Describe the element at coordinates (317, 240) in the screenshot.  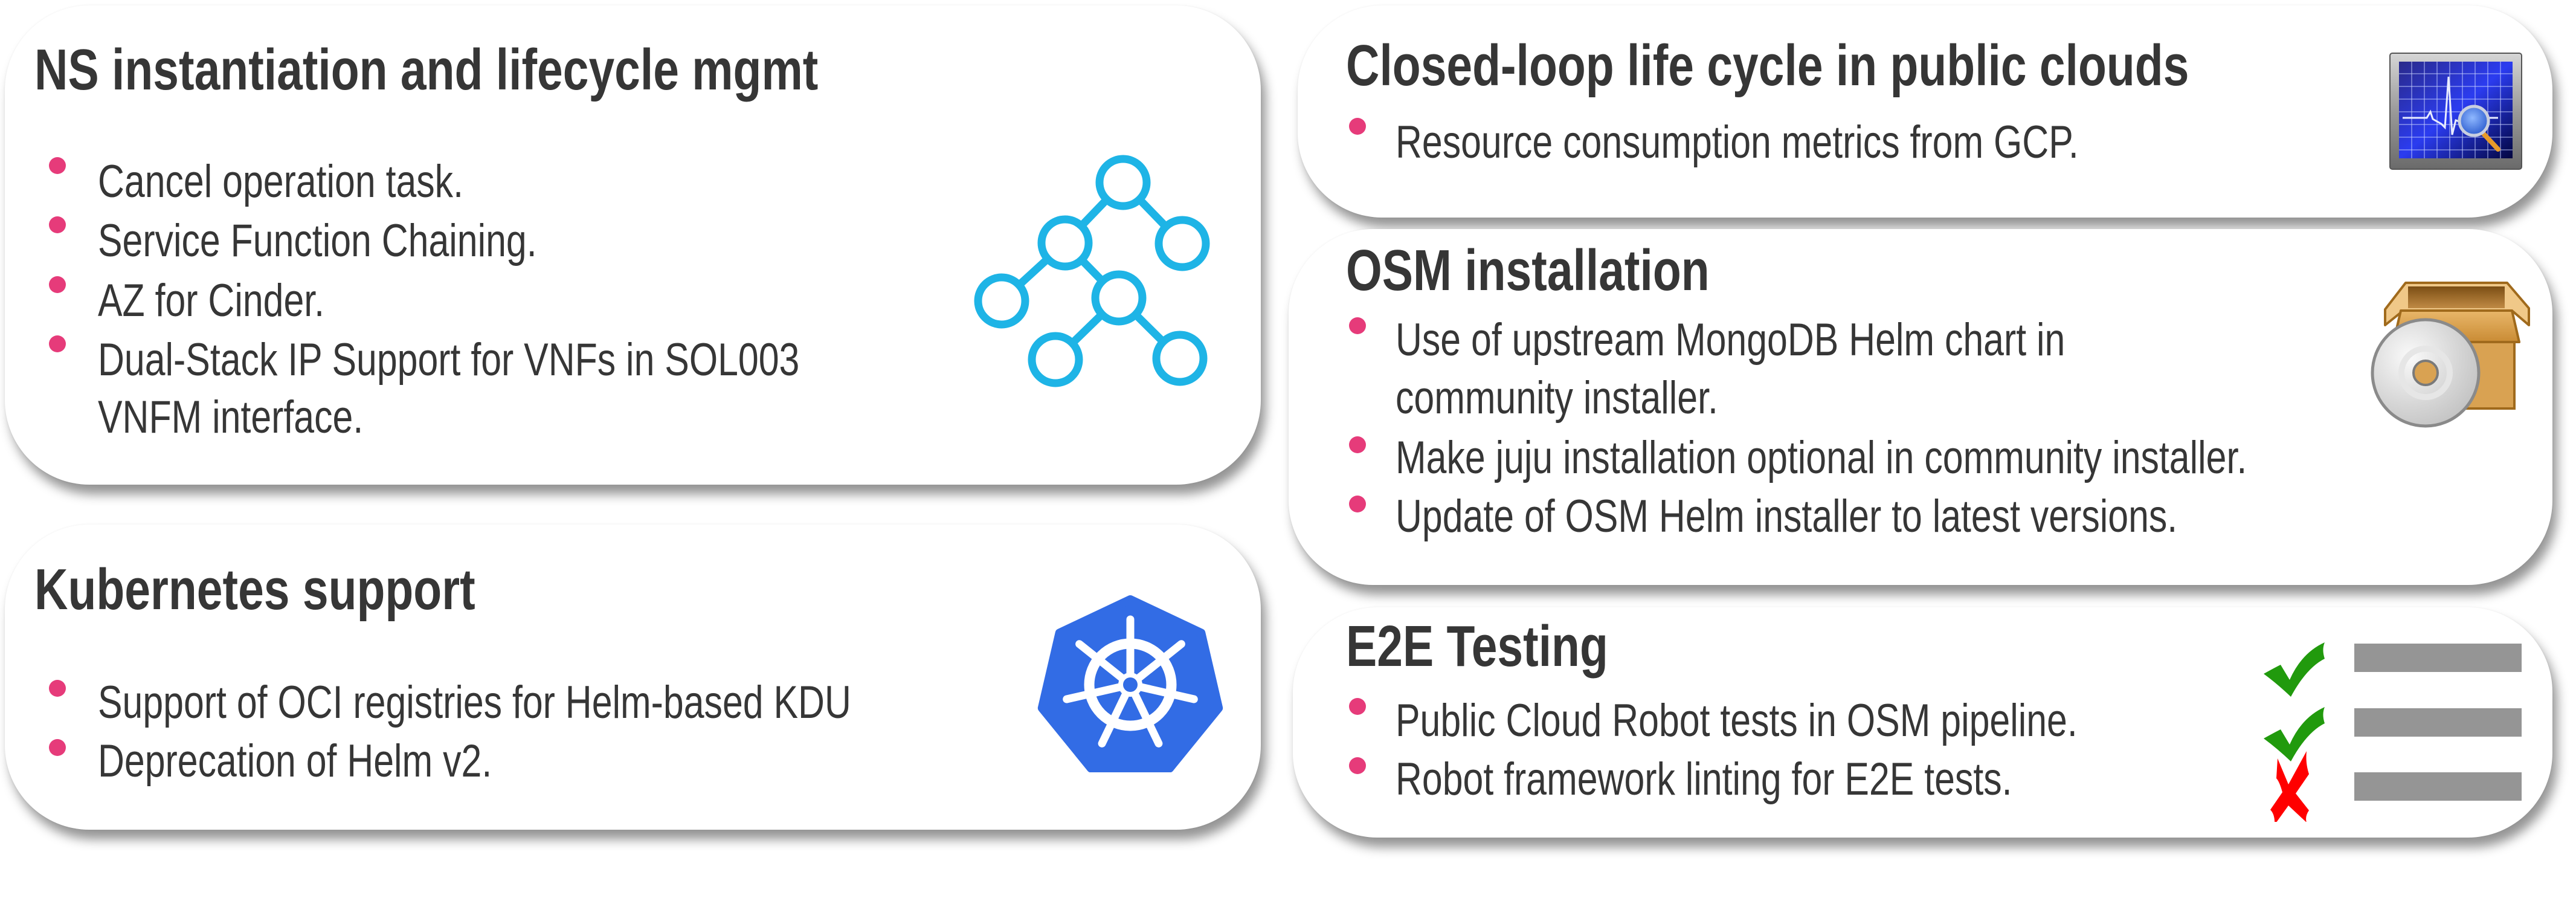
I see `list-item: Service Function Chaining.` at that location.